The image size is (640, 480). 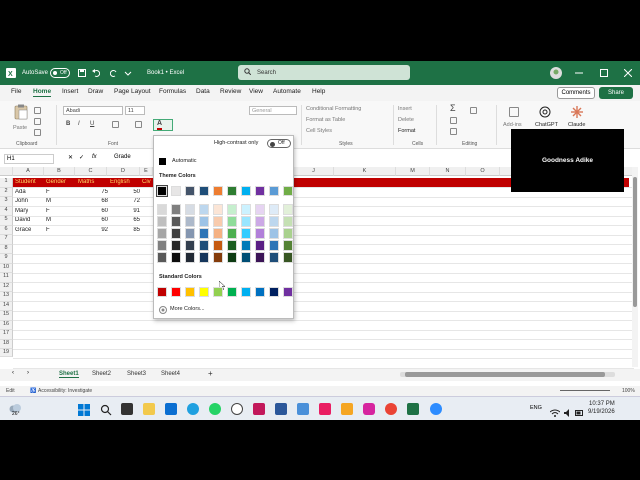 What do you see at coordinates (93, 110) in the screenshot?
I see `font-name-select: Abadi` at bounding box center [93, 110].